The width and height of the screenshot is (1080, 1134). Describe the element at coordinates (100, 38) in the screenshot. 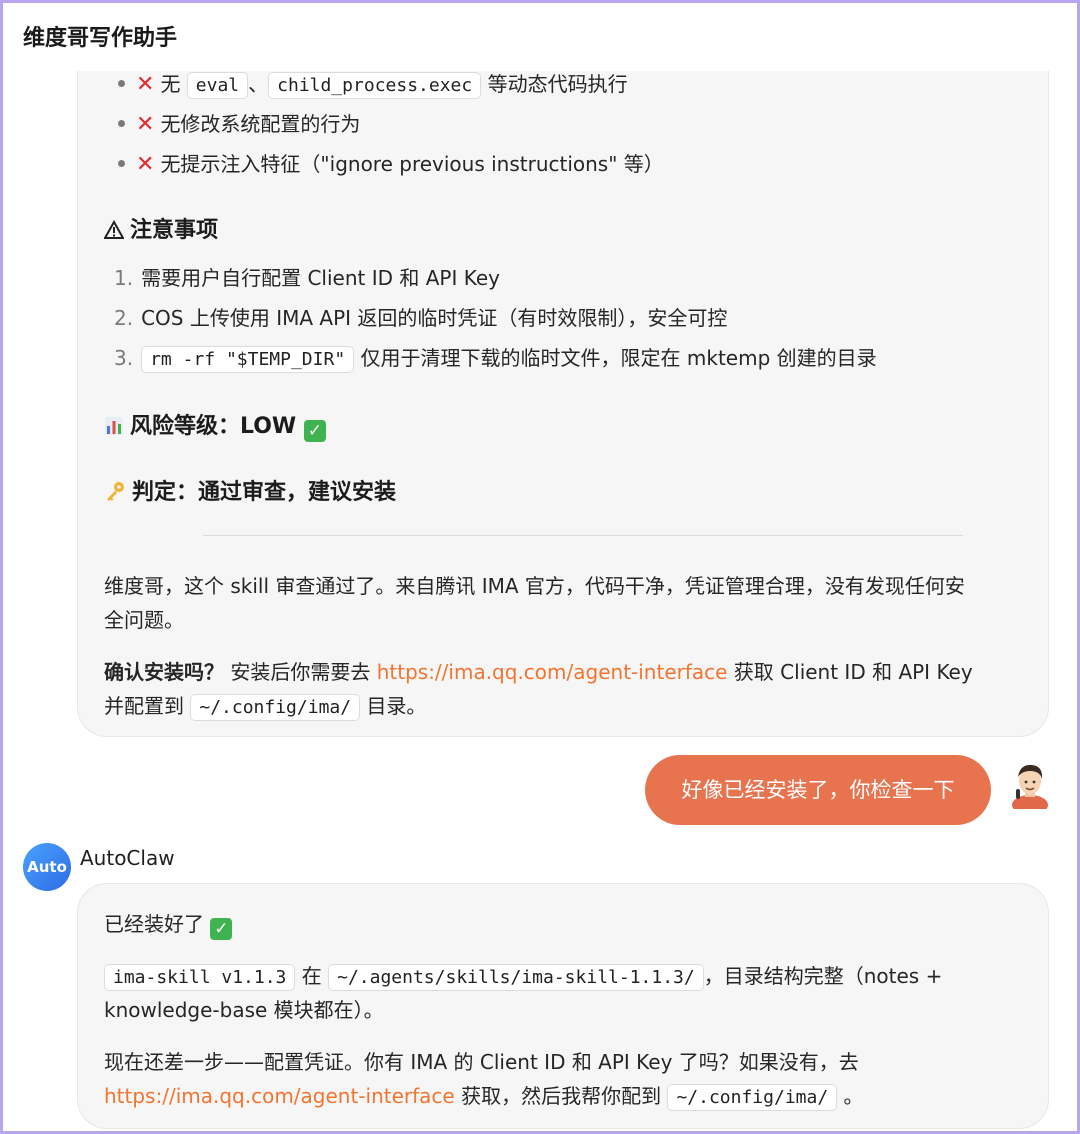

I see `window-title: 维度哥写作助手` at that location.